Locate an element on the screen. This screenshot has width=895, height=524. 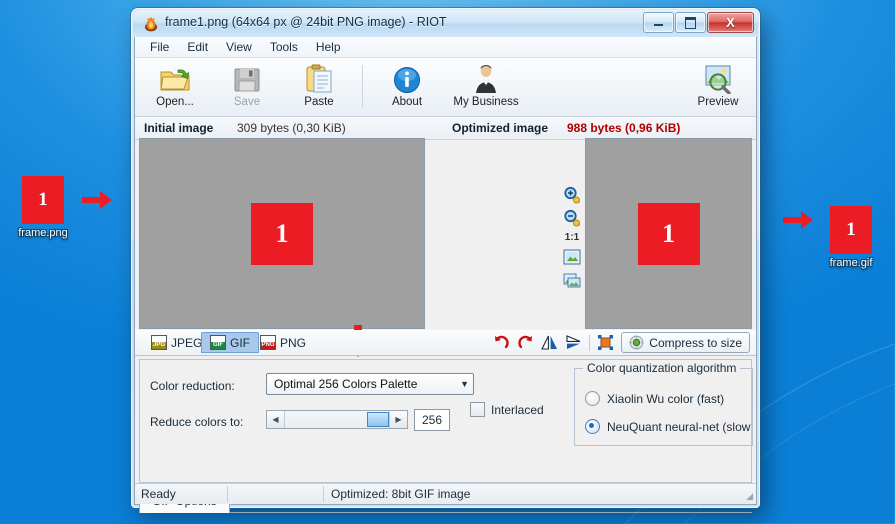
desktop-icon-frame-png: 1 frame.png is located at coordinates (43, 207).